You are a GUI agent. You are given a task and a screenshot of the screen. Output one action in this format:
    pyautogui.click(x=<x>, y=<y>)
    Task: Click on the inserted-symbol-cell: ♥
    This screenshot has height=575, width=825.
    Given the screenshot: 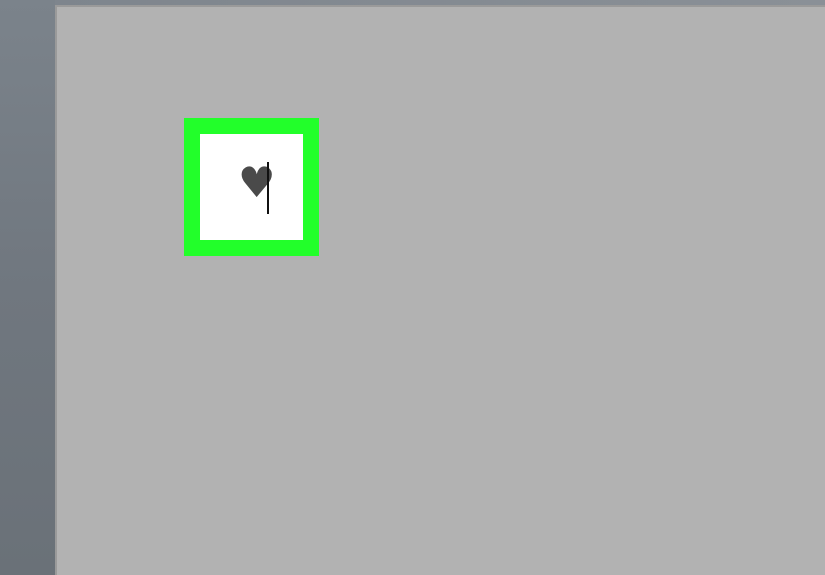 What is the action you would take?
    pyautogui.click(x=251, y=187)
    